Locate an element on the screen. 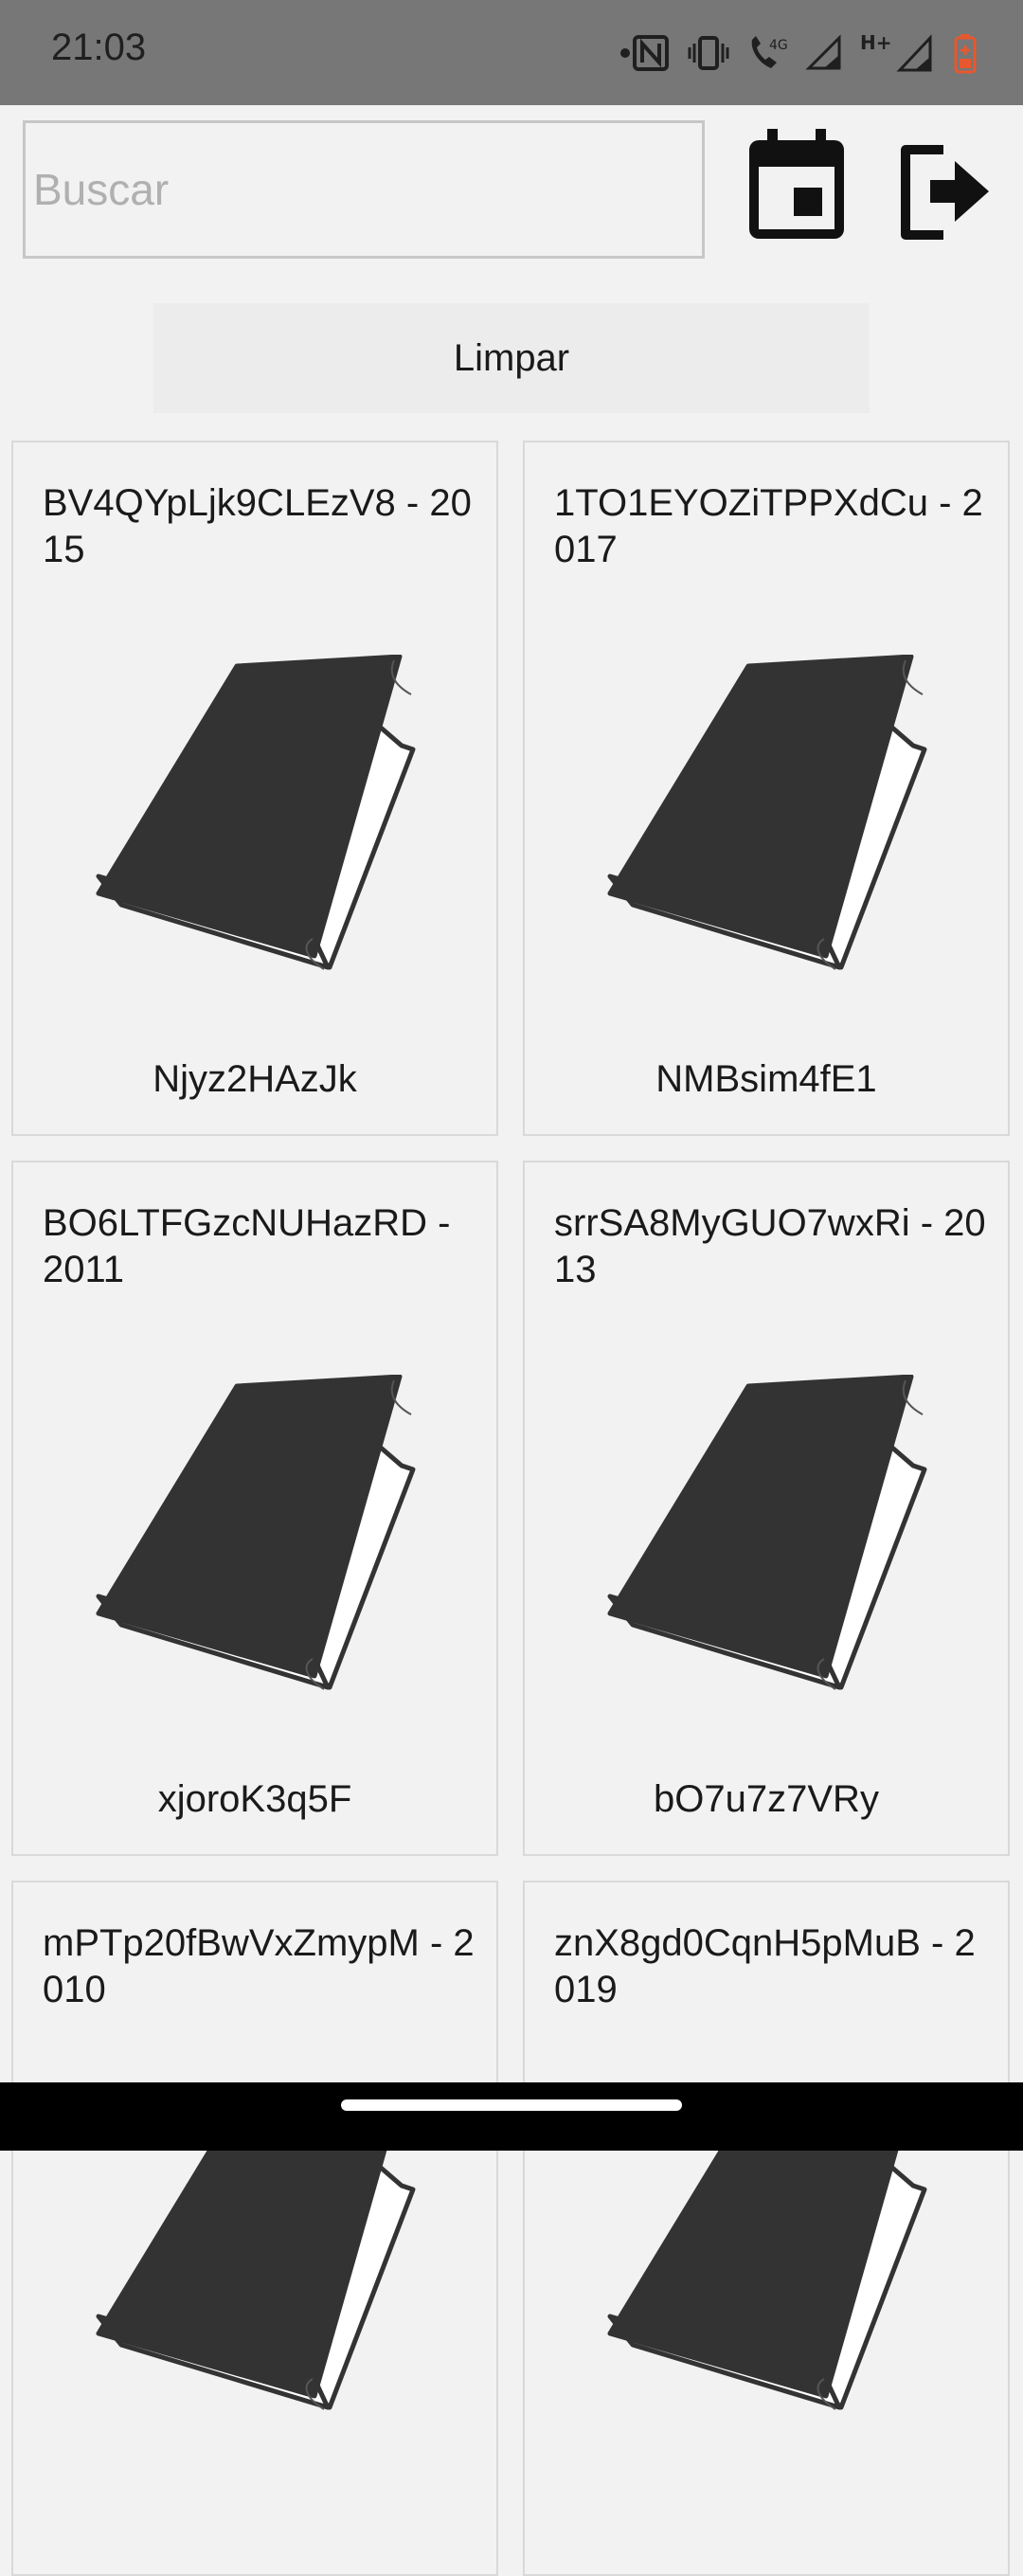 The width and height of the screenshot is (1023, 2576). book-title: znX8gd0CqnH5pMuB - 2019 is located at coordinates (765, 1966).